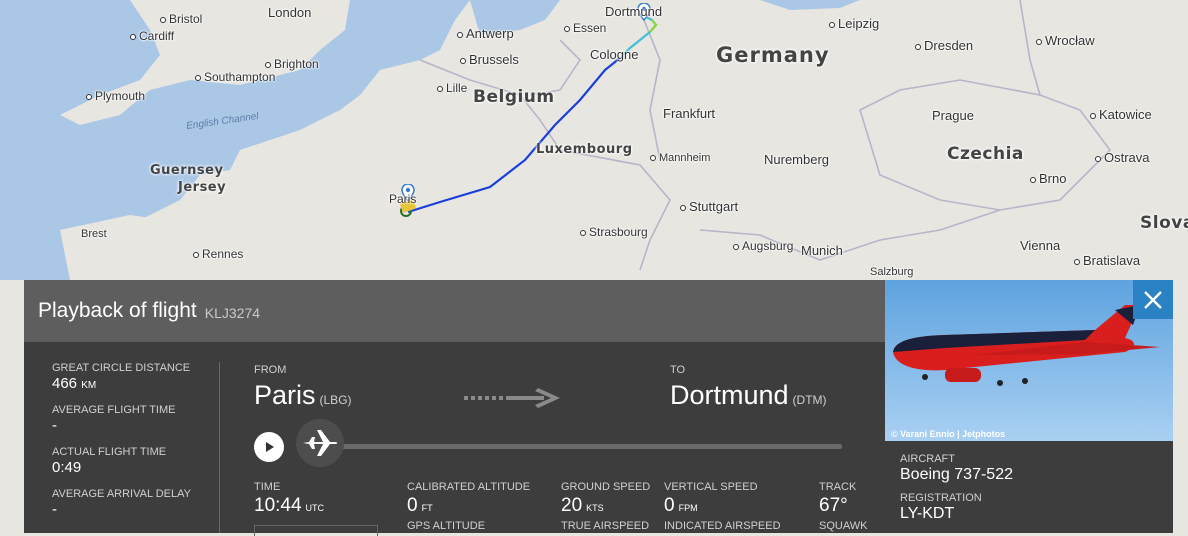  I want to click on flight-number: KLJ3274, so click(232, 313).